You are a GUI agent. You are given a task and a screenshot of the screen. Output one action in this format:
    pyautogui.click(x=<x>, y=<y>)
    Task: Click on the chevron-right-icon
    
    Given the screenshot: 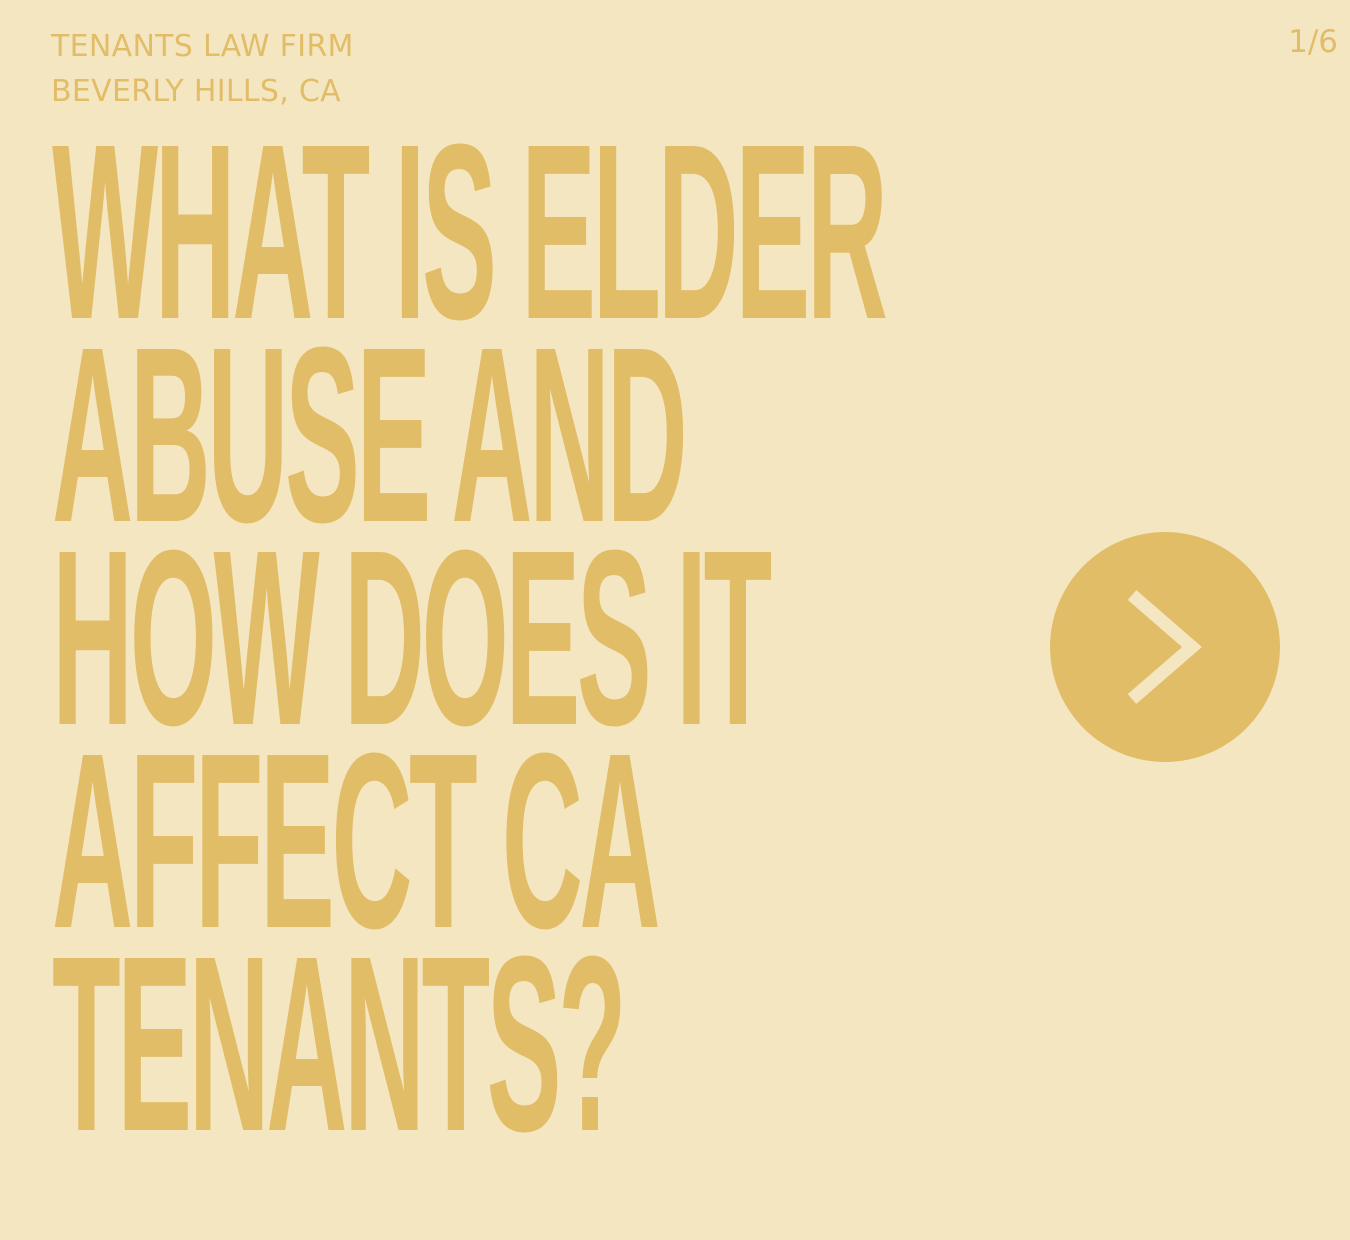 What is the action you would take?
    pyautogui.click(x=1164, y=647)
    